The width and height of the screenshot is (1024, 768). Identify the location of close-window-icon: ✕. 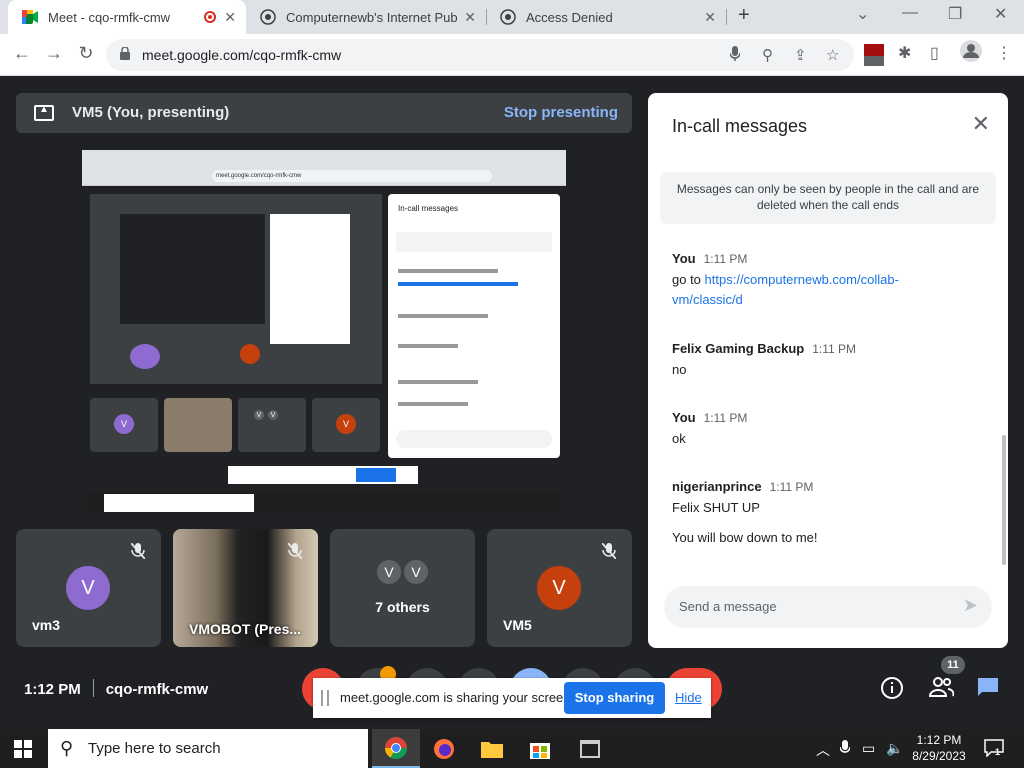
(1000, 14).